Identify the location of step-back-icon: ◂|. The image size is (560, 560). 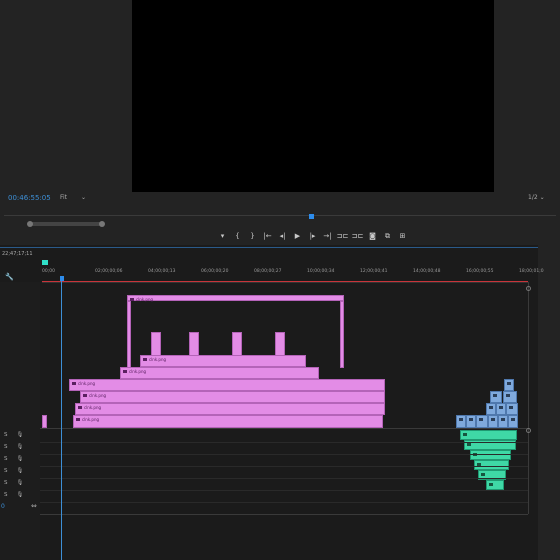
(282, 236).